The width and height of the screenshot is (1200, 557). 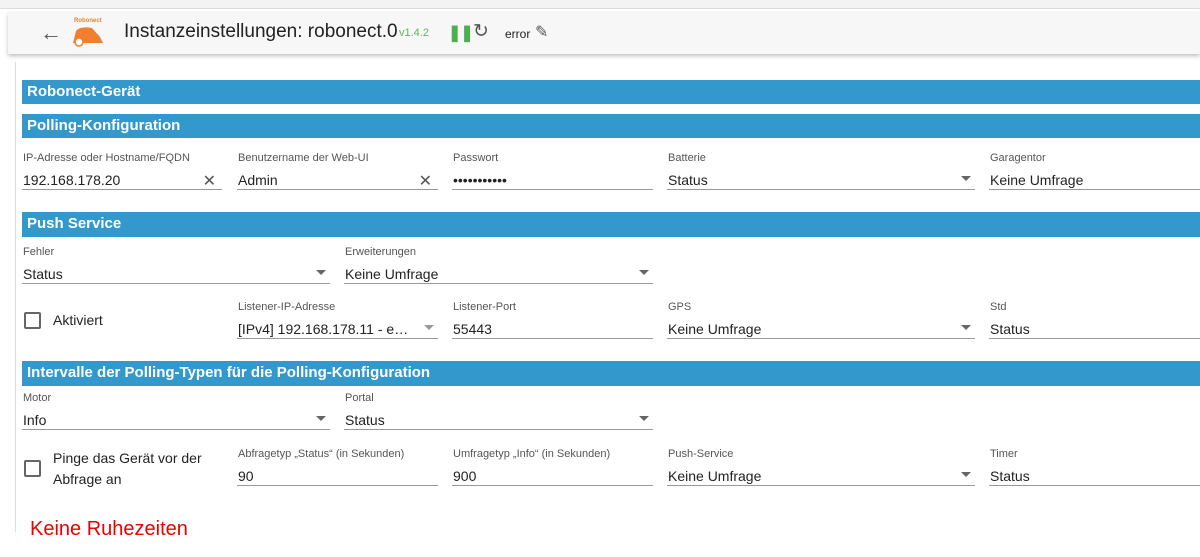 What do you see at coordinates (109, 529) in the screenshot?
I see `annotation-note: Keine Ruhezeiten` at bounding box center [109, 529].